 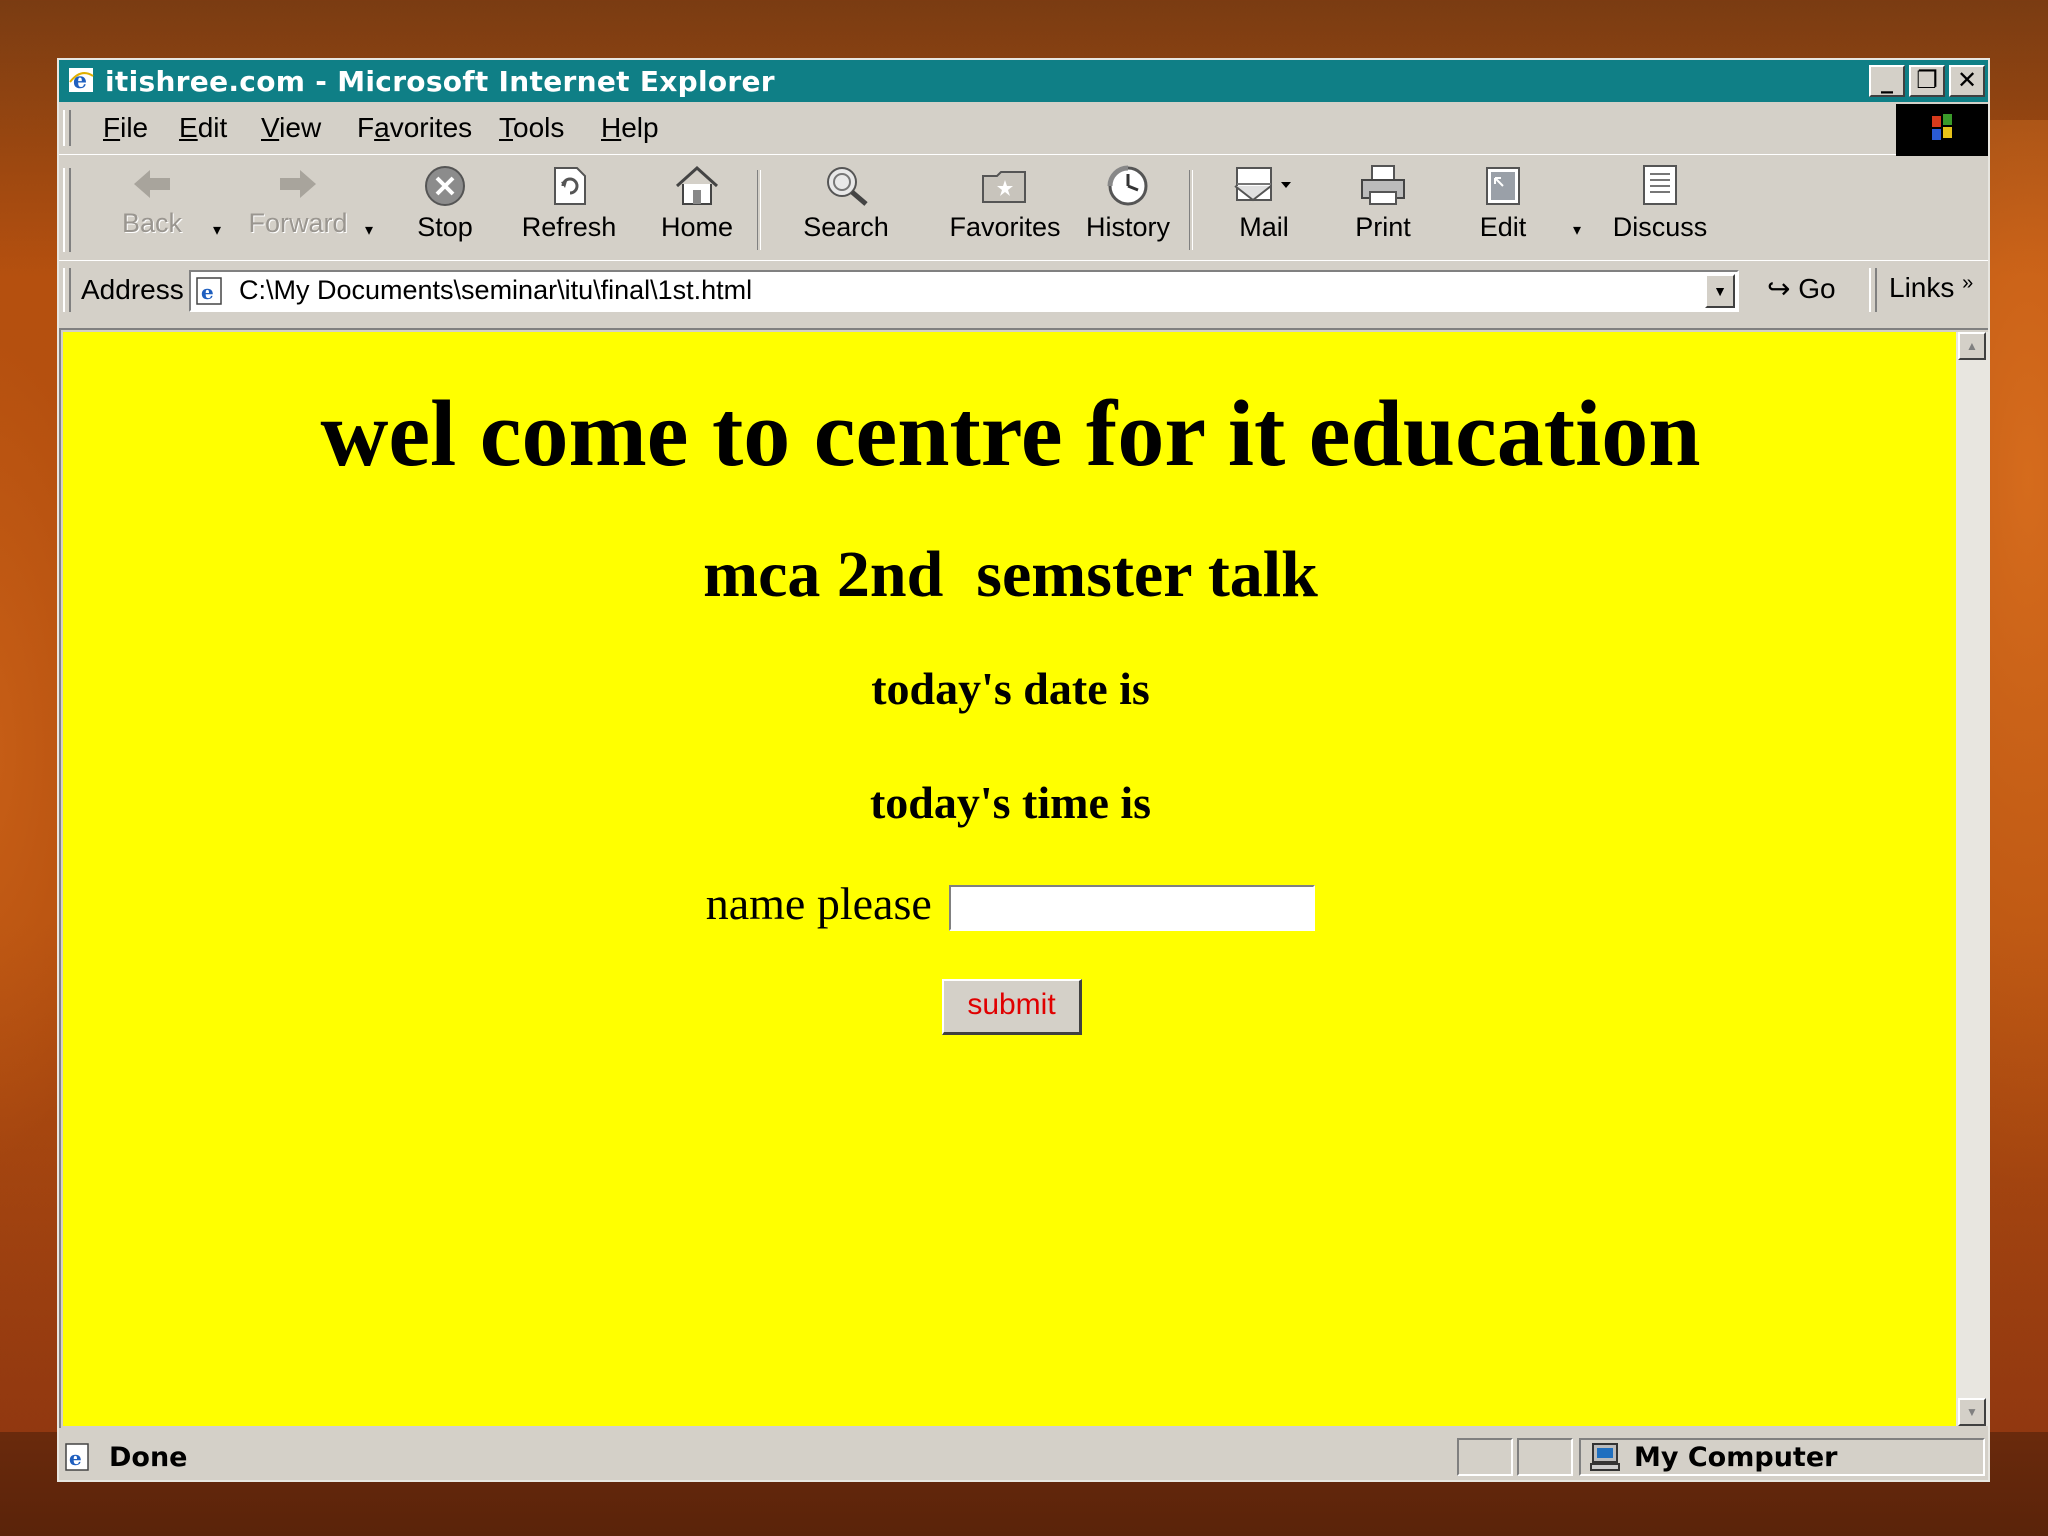 What do you see at coordinates (1873, 290) in the screenshot?
I see `links-grip` at bounding box center [1873, 290].